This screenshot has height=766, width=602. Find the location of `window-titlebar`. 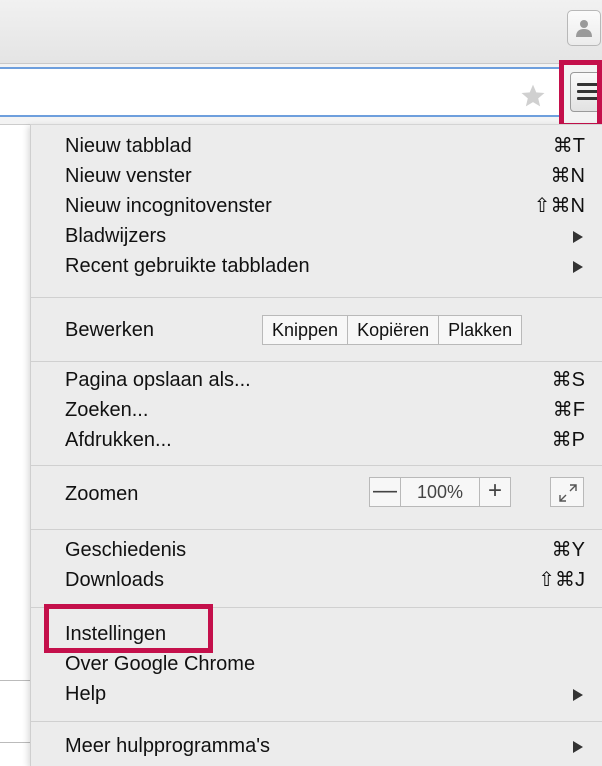

window-titlebar is located at coordinates (301, 32).